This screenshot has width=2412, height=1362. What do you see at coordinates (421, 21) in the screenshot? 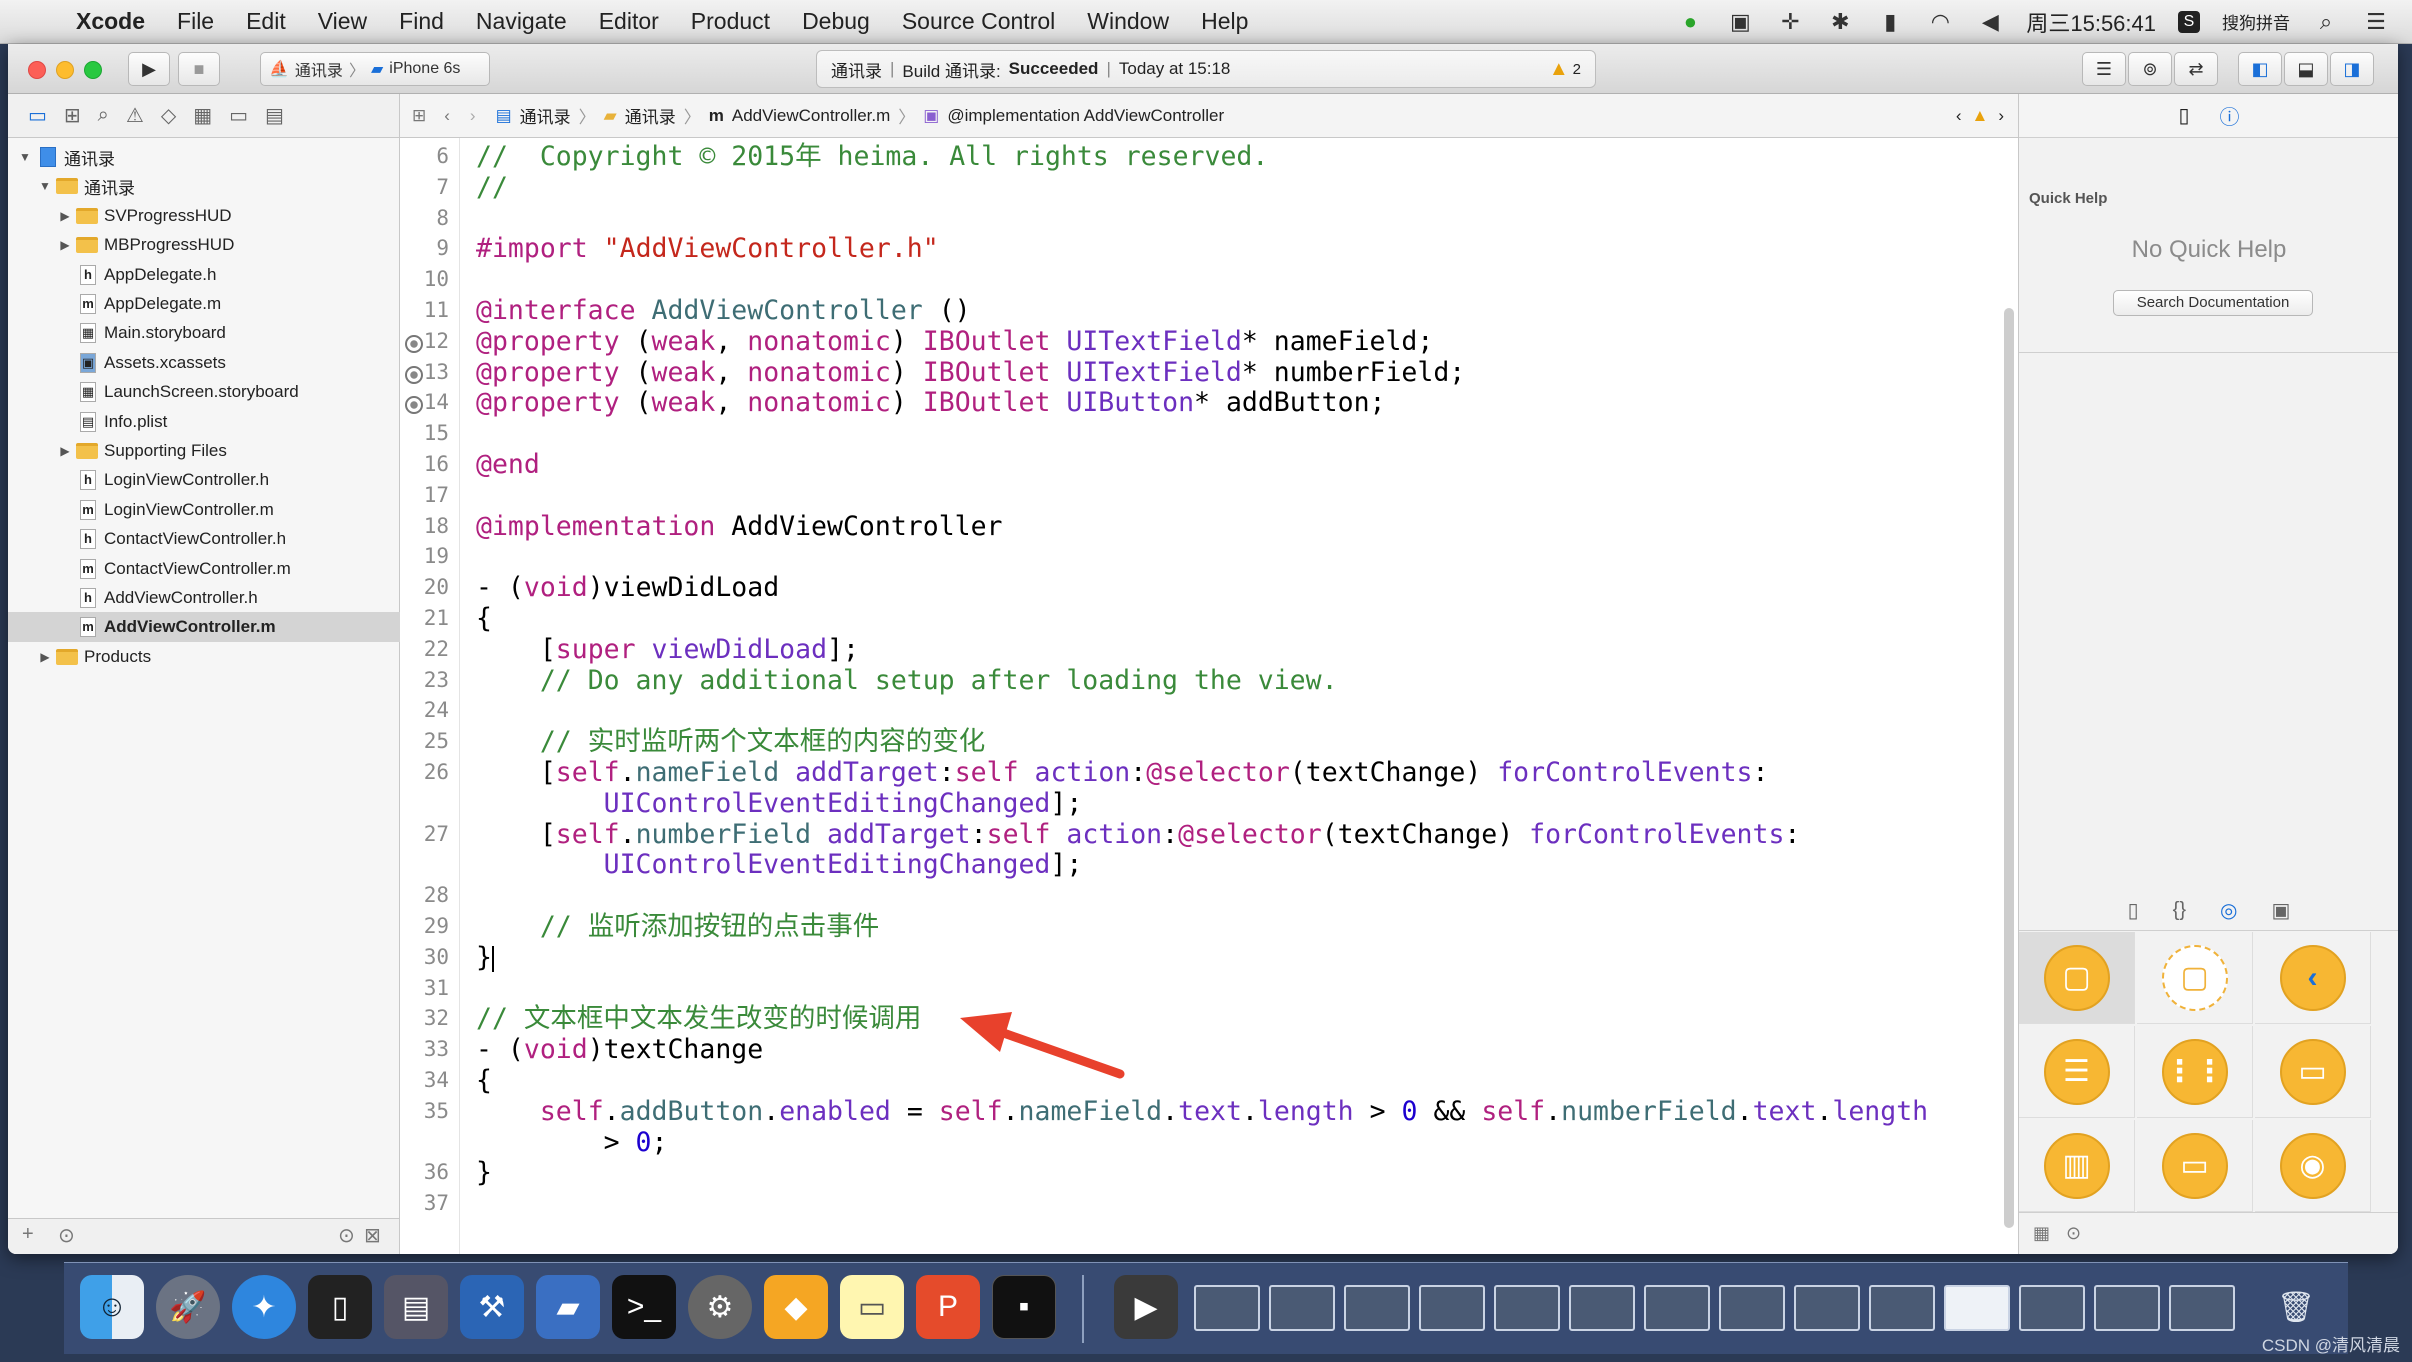
I see `menu-find: Find` at bounding box center [421, 21].